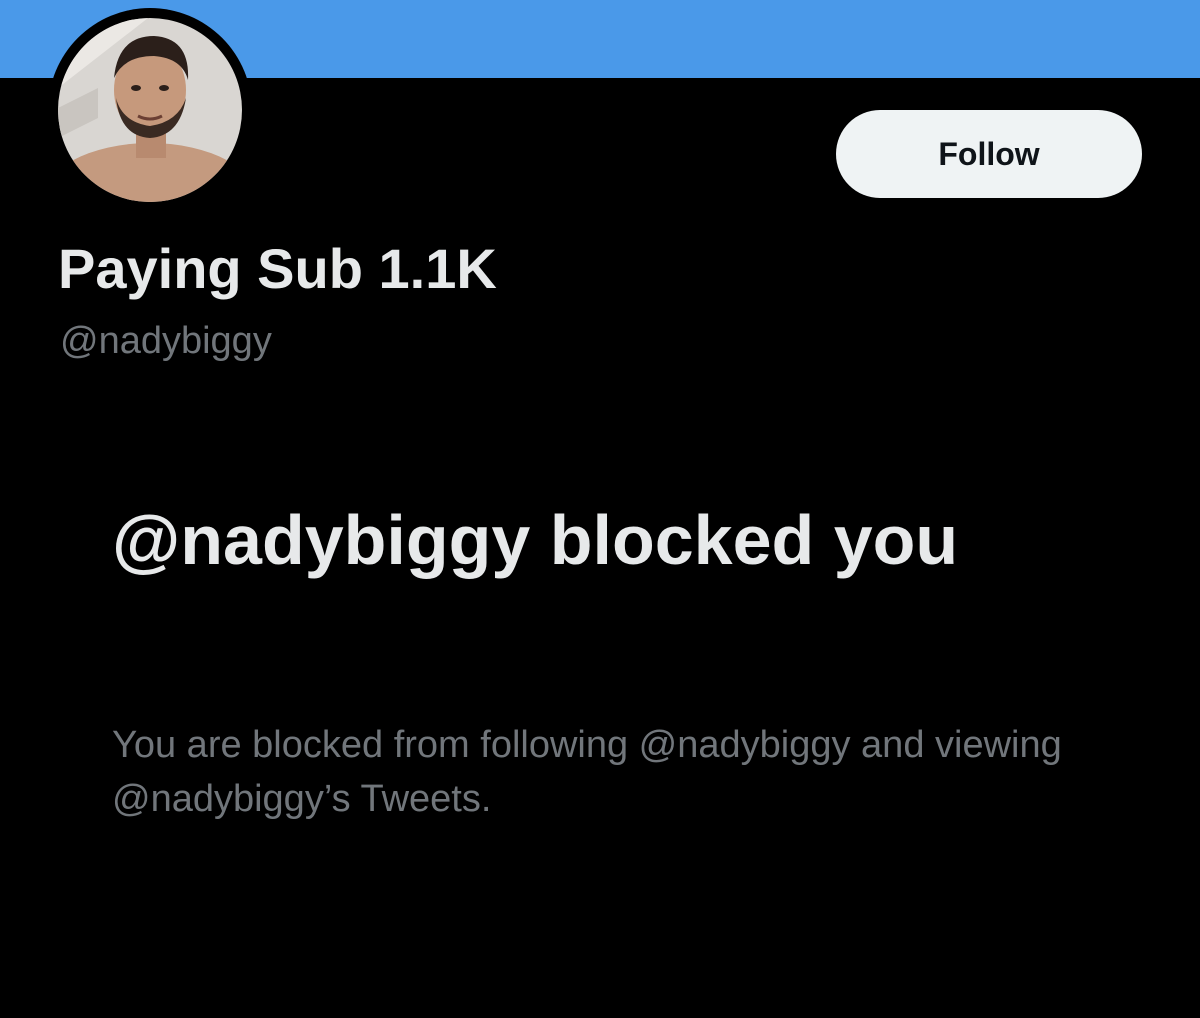 The width and height of the screenshot is (1200, 1018). I want to click on avatar, so click(150, 110).